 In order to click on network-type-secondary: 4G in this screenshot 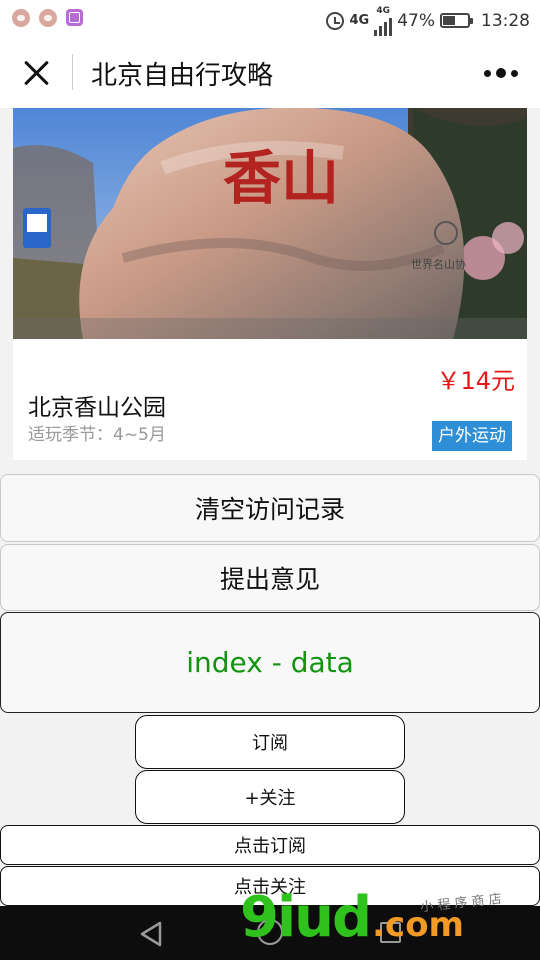, I will do `click(383, 20)`.